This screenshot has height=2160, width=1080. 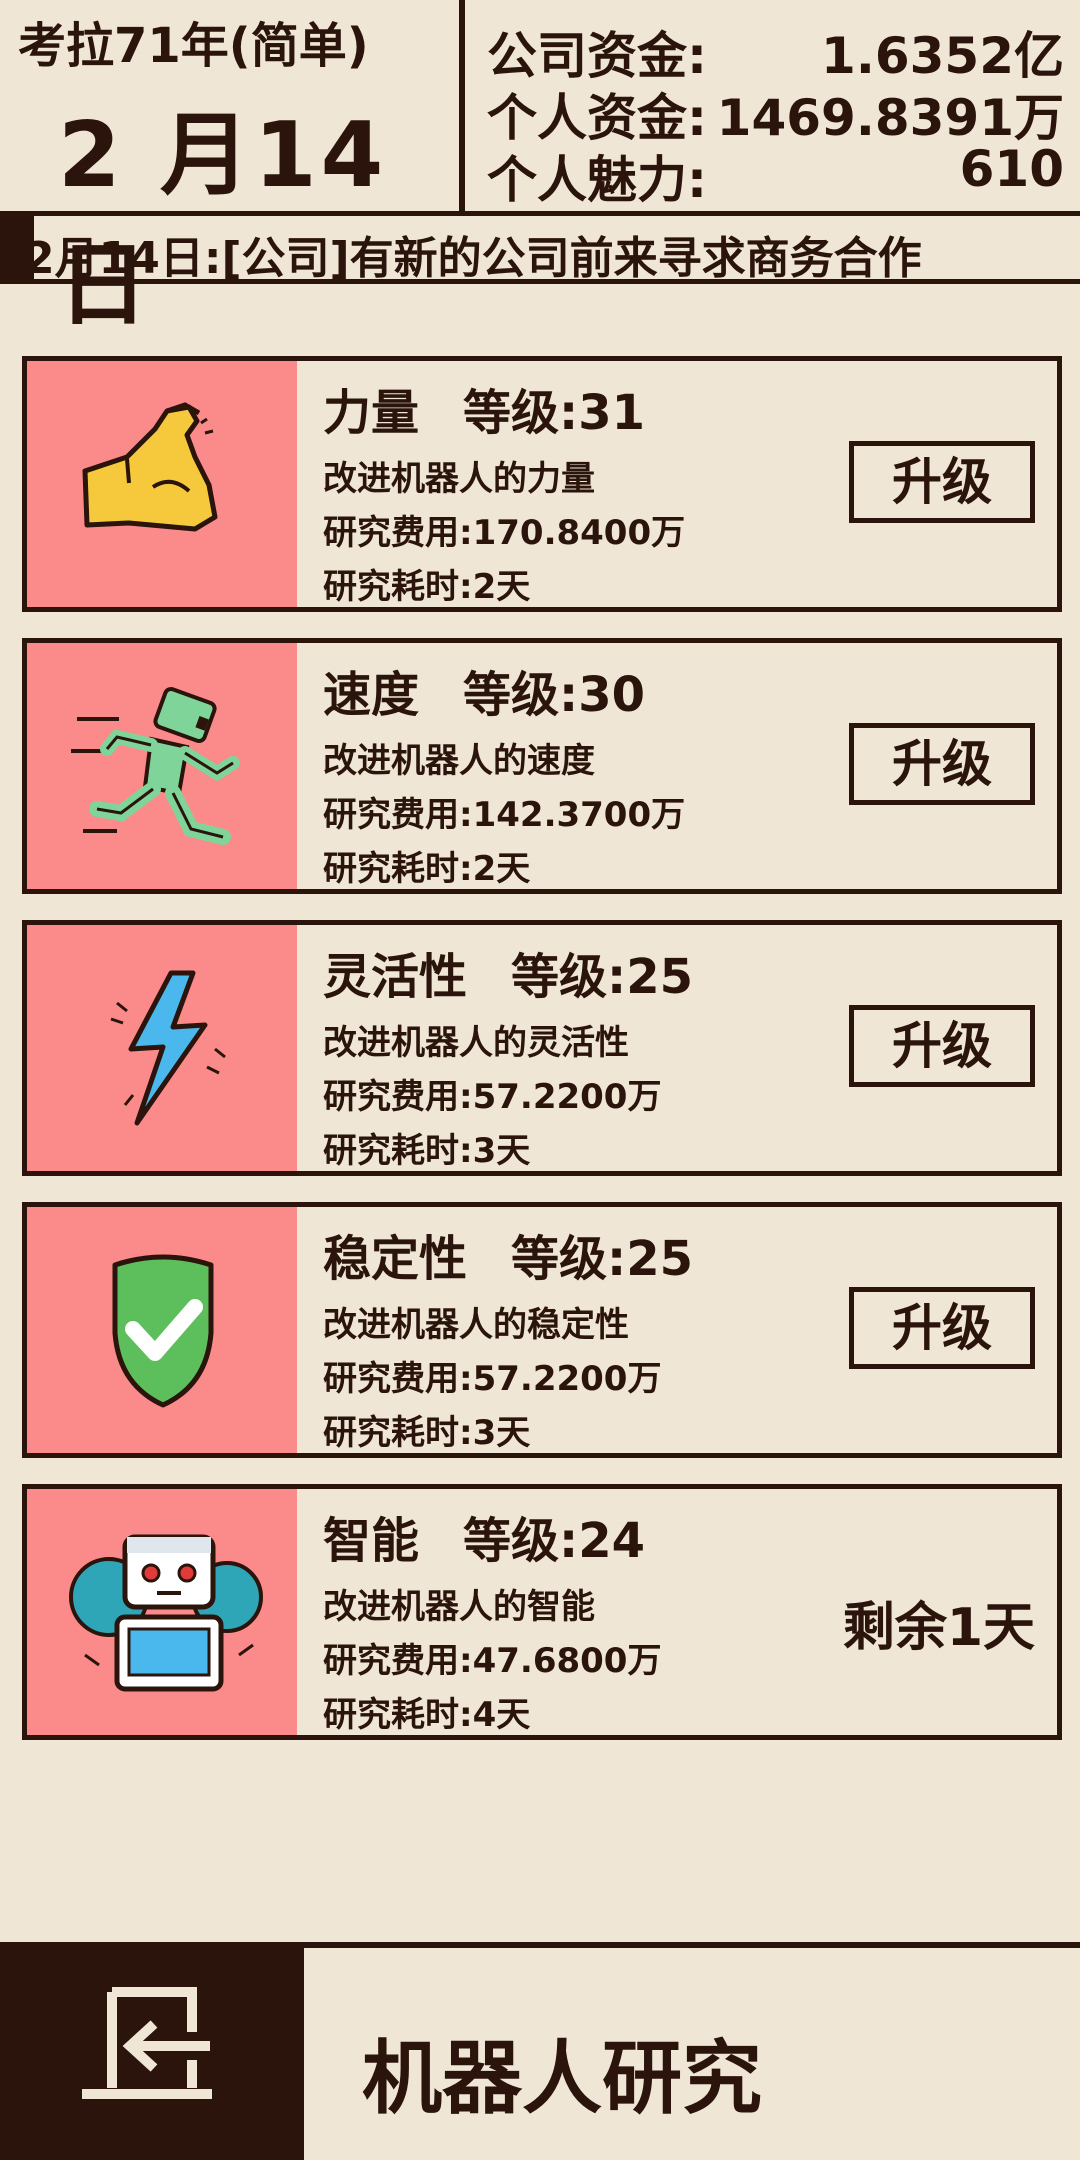 I want to click on card-title: 速度 等级:30, so click(x=484, y=690).